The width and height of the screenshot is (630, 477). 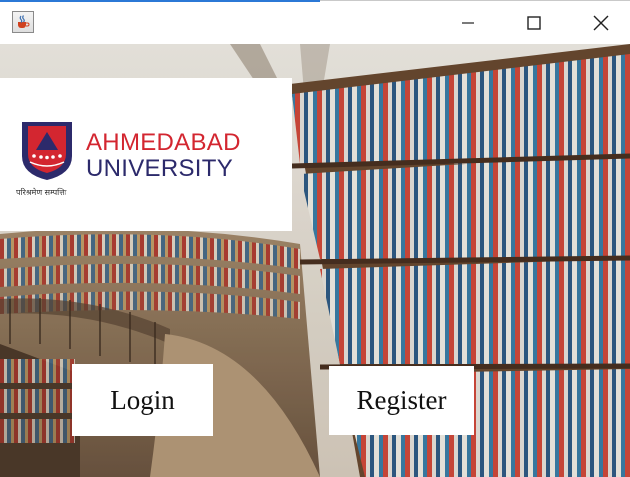 I want to click on login-button: Login, so click(x=142, y=400).